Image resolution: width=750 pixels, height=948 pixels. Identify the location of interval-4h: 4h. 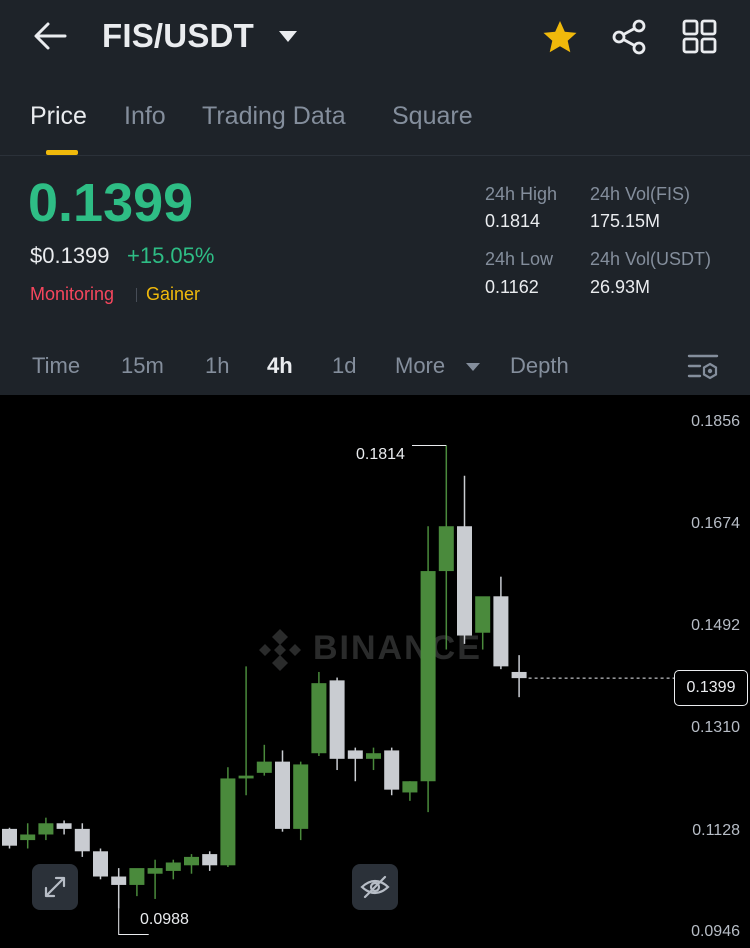
(280, 366).